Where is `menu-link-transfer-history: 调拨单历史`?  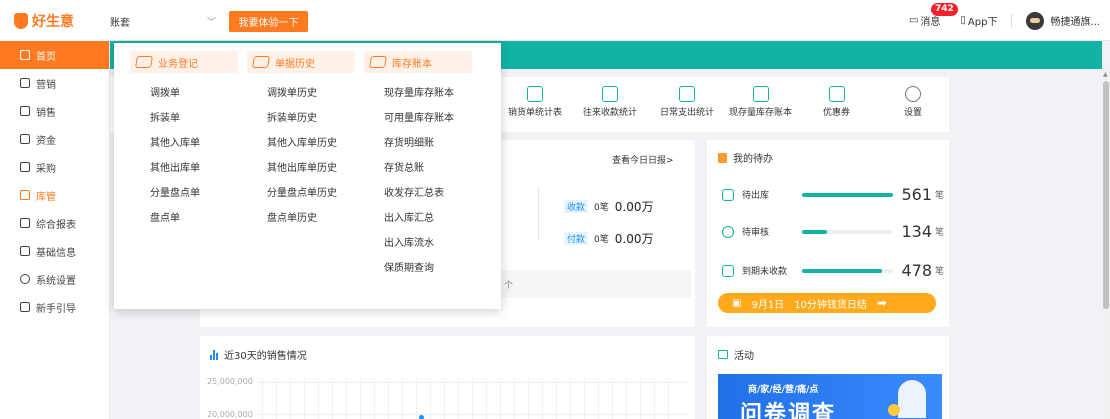
menu-link-transfer-history: 调拨单历史 is located at coordinates (301, 93).